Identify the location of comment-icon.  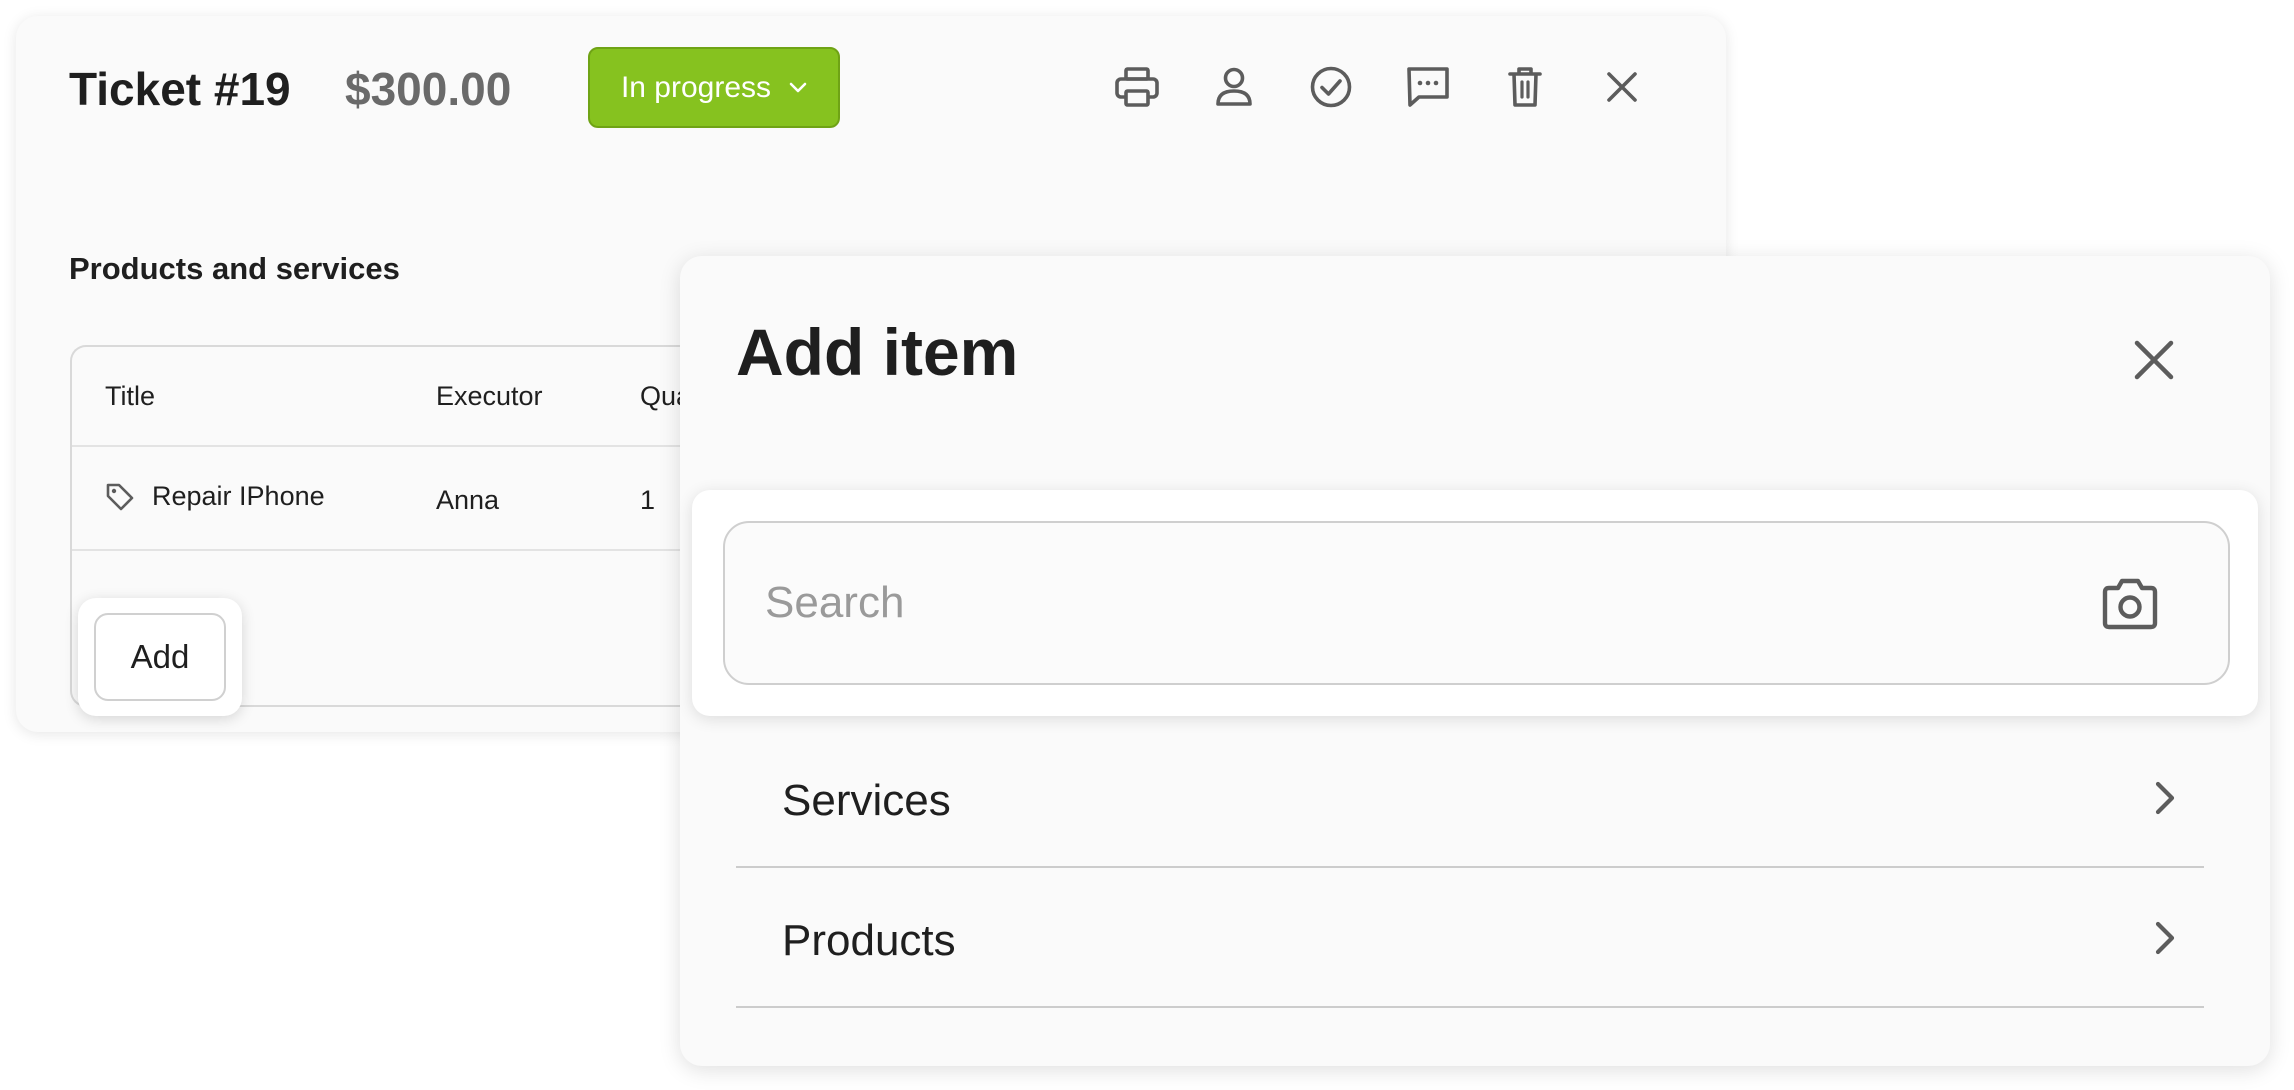
(1428, 87).